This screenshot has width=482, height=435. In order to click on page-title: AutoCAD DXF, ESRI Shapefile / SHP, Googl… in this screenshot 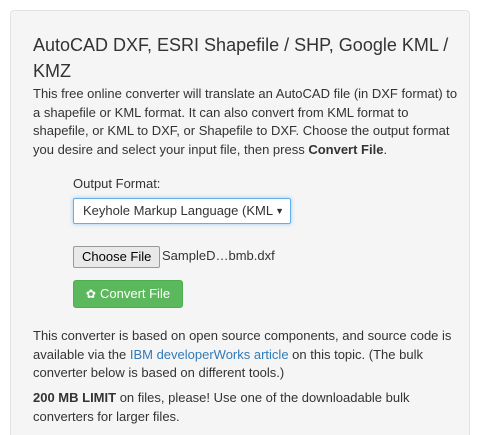, I will do `click(241, 58)`.